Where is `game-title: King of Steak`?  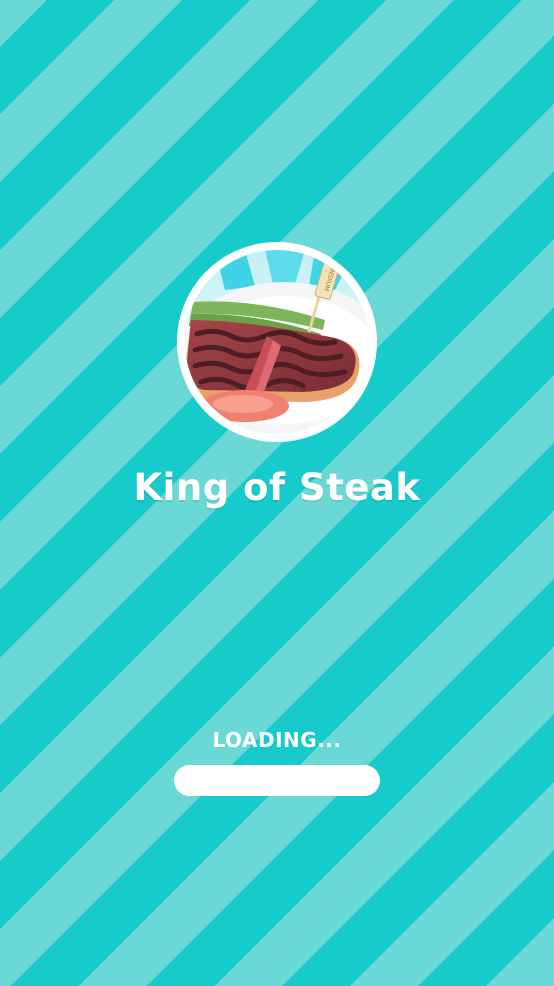
game-title: King of Steak is located at coordinates (277, 487).